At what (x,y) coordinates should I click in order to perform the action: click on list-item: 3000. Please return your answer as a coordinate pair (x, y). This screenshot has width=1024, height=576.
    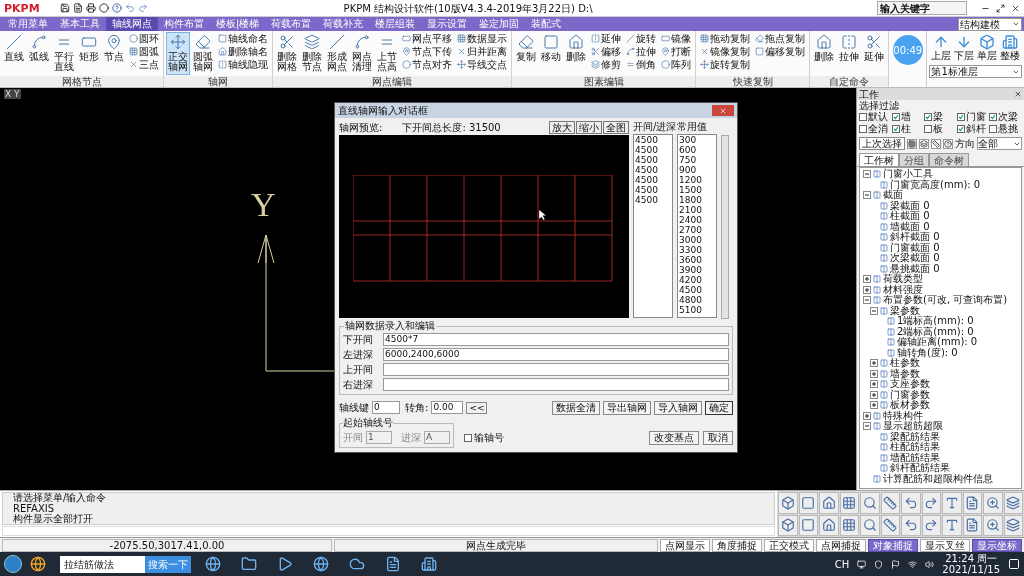
    Looking at the image, I should click on (697, 240).